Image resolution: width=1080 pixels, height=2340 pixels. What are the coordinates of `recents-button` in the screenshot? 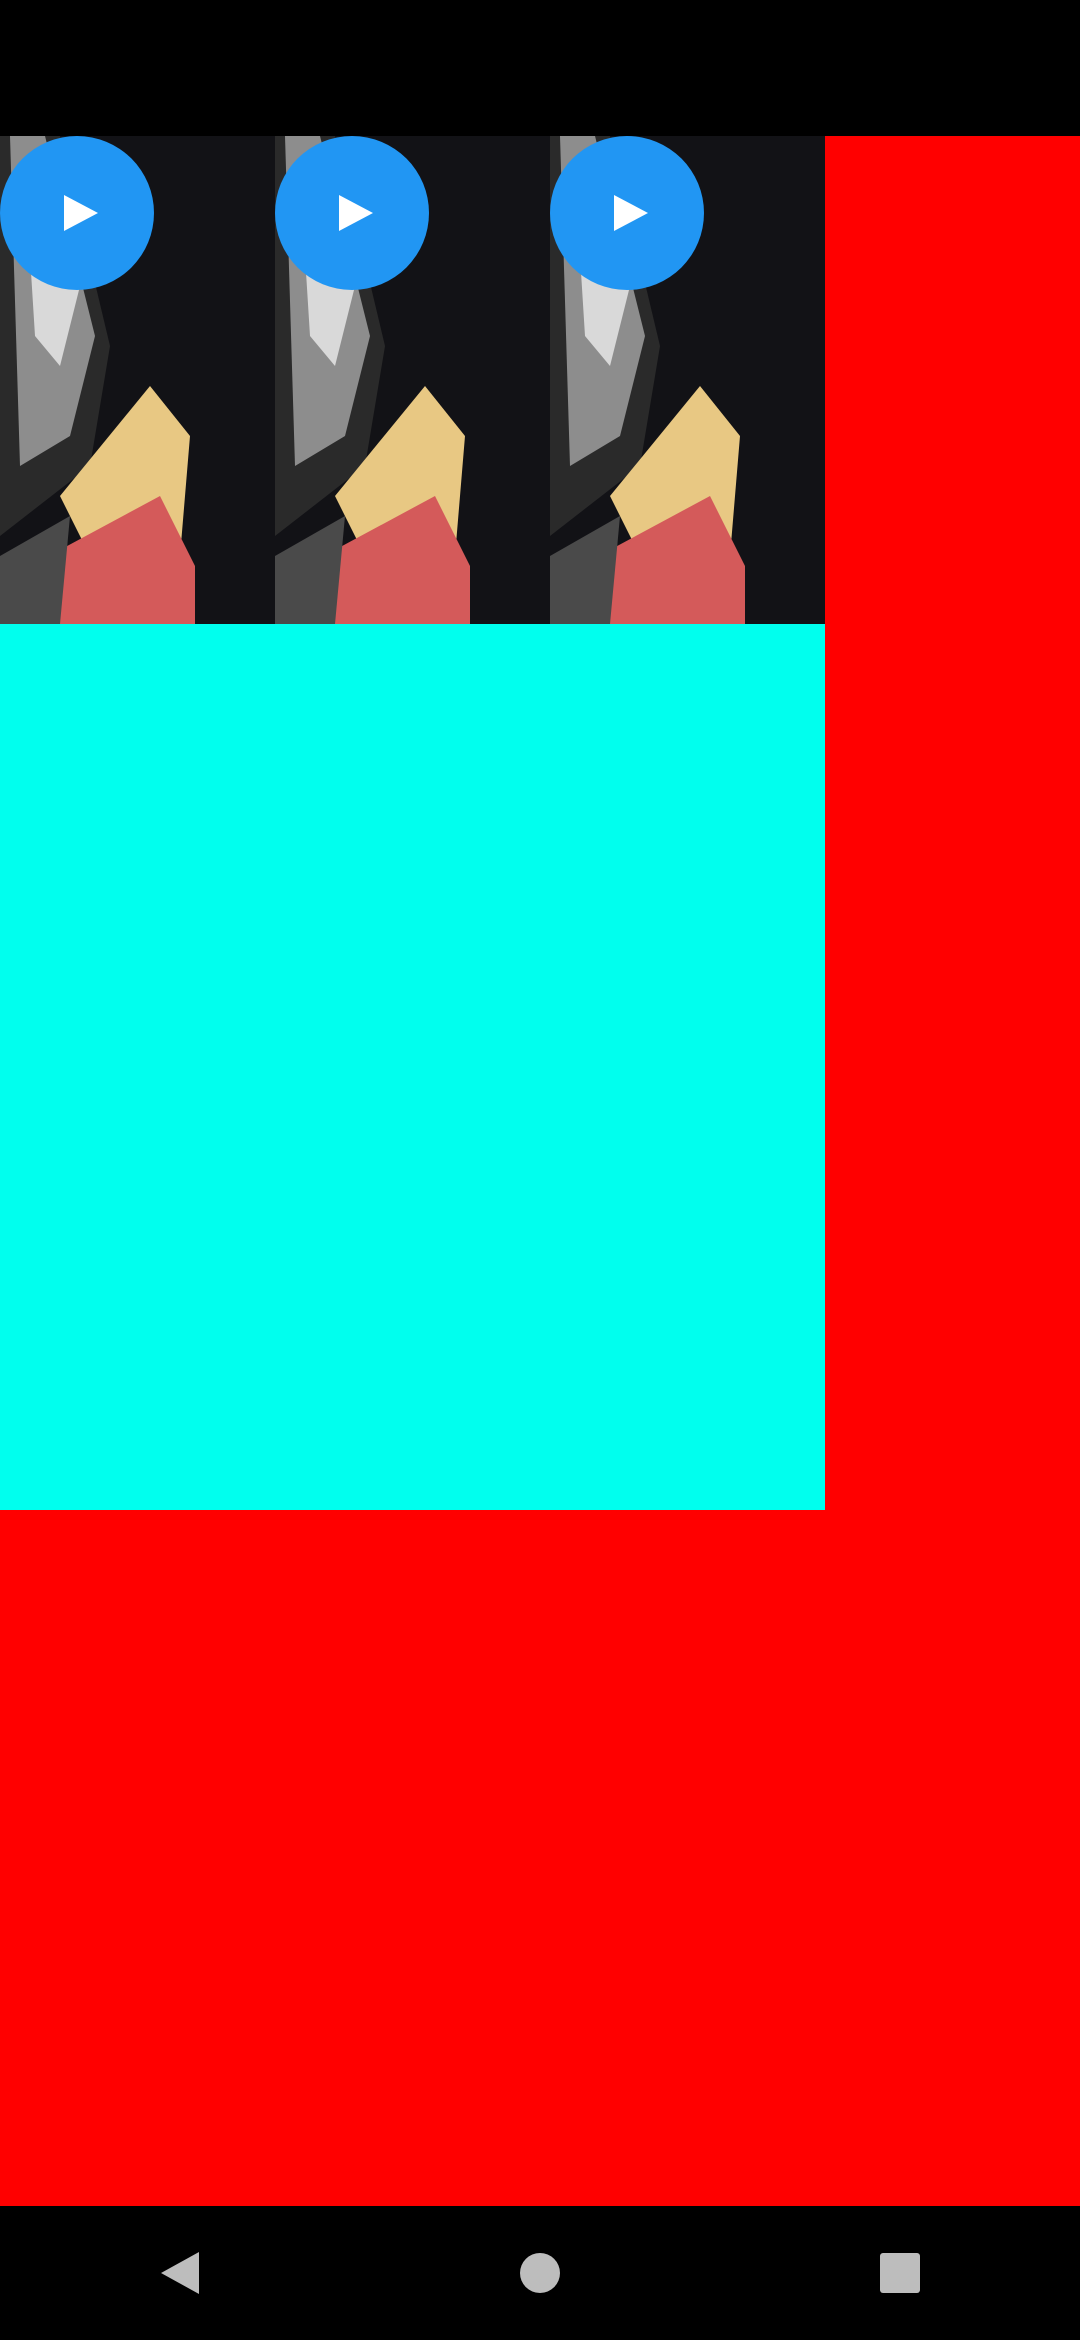 It's located at (900, 2273).